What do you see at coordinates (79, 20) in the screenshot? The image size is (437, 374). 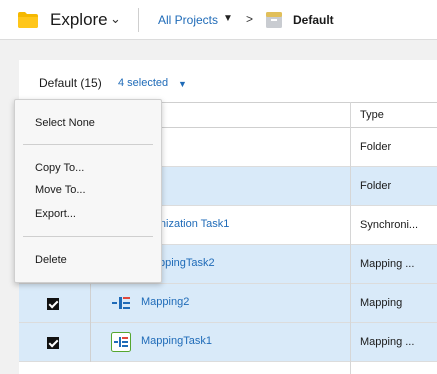 I see `app-title: Explore` at bounding box center [79, 20].